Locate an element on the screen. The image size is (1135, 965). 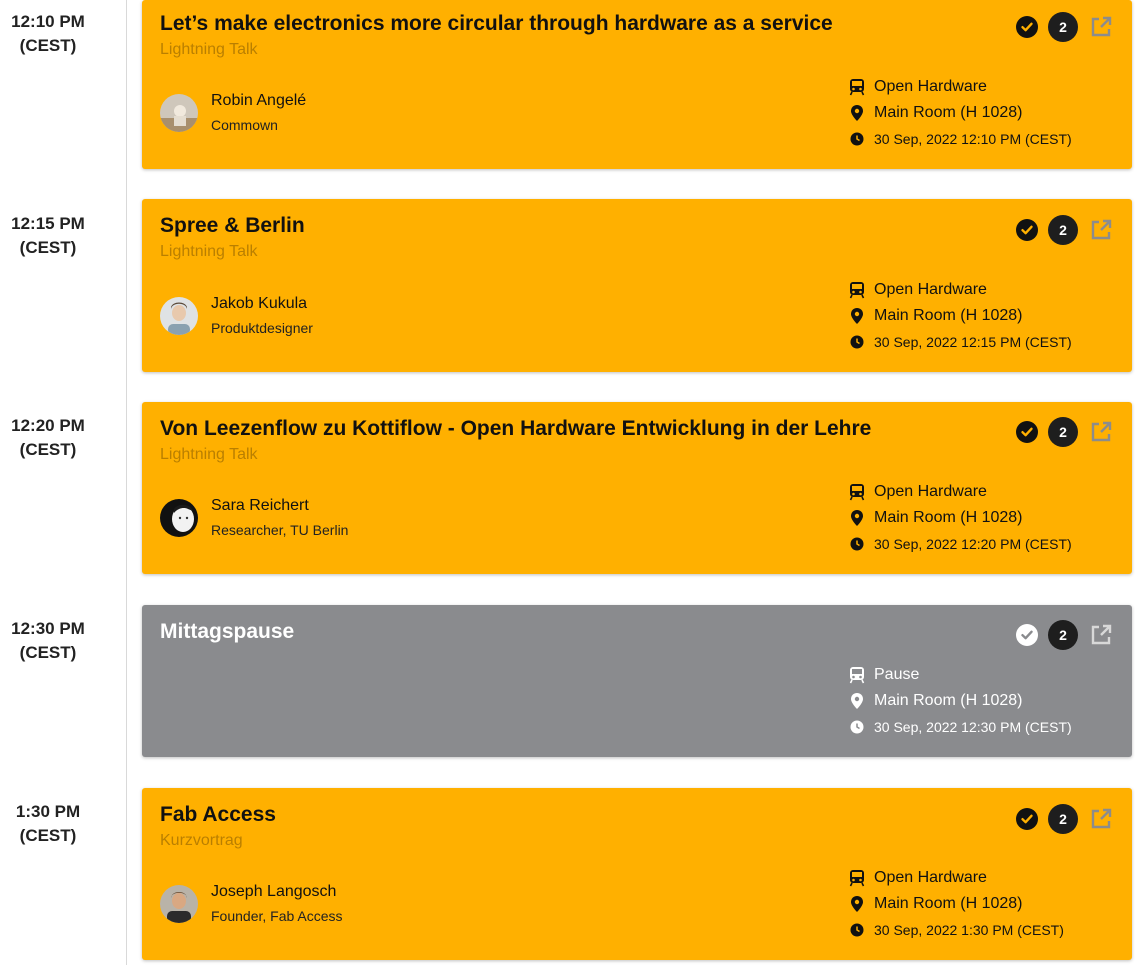
datetime-row: 30 Sep, 2022 1:30 PM (CEST) is located at coordinates (956, 930).